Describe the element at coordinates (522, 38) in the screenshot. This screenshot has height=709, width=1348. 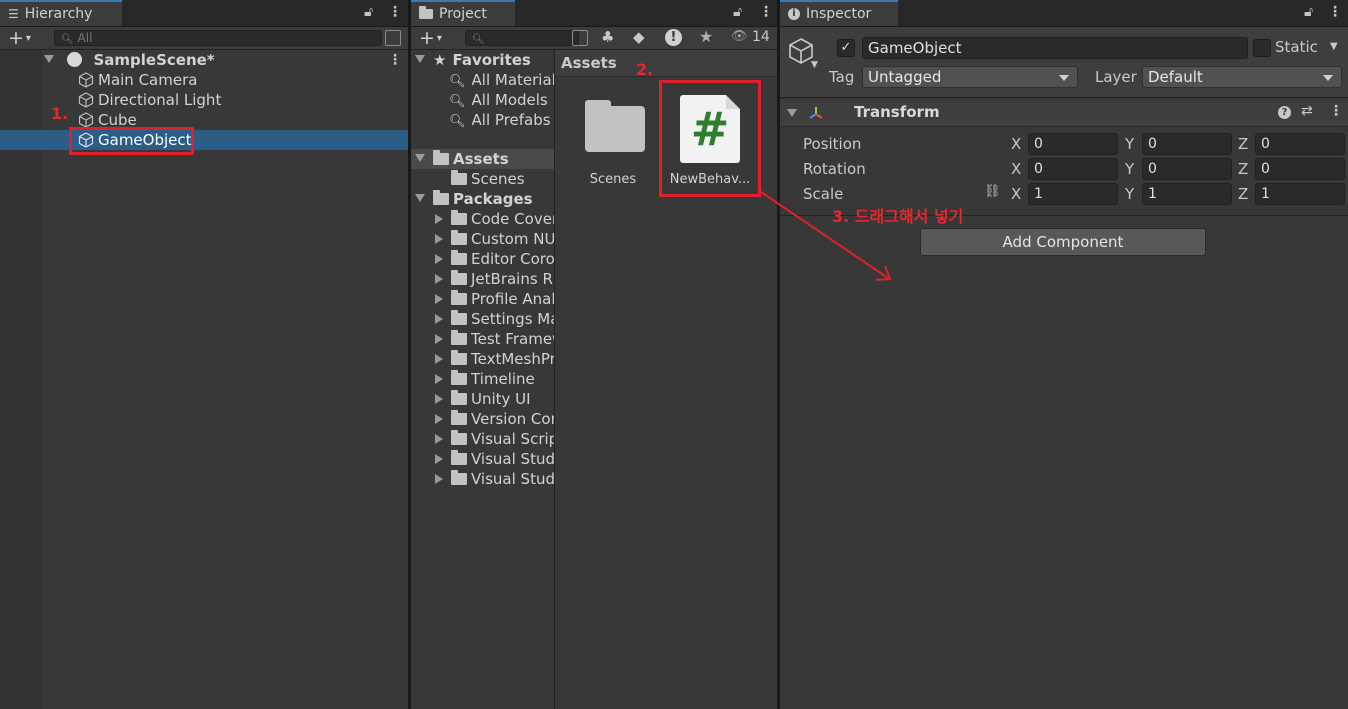
I see `project-search-input: 🔍︎` at that location.